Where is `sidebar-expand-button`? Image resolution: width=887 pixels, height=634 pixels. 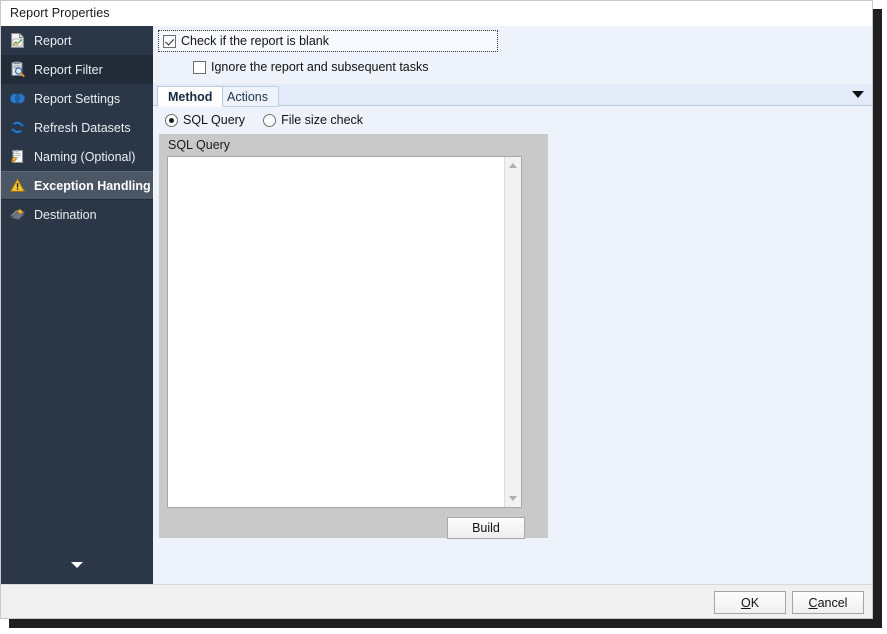 sidebar-expand-button is located at coordinates (77, 565).